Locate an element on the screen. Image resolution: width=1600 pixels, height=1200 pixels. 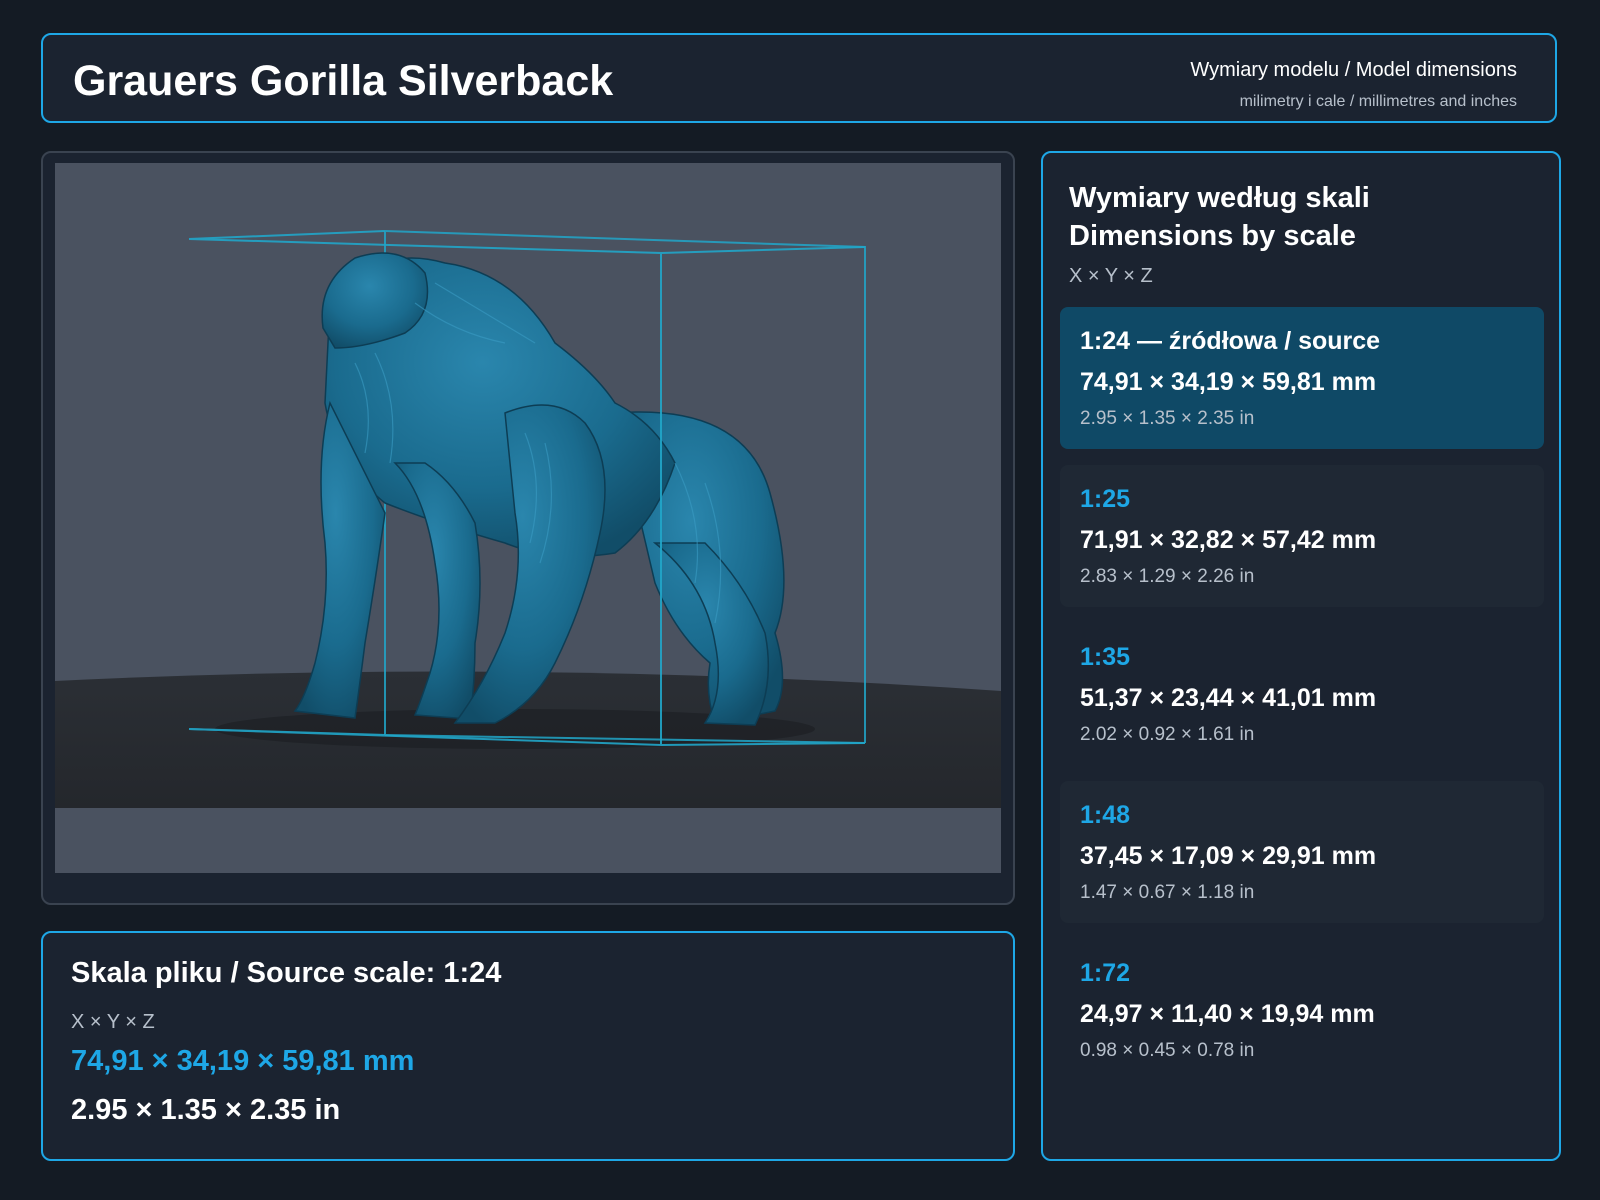
page-title: Grauers Gorilla Silverback is located at coordinates (343, 81).